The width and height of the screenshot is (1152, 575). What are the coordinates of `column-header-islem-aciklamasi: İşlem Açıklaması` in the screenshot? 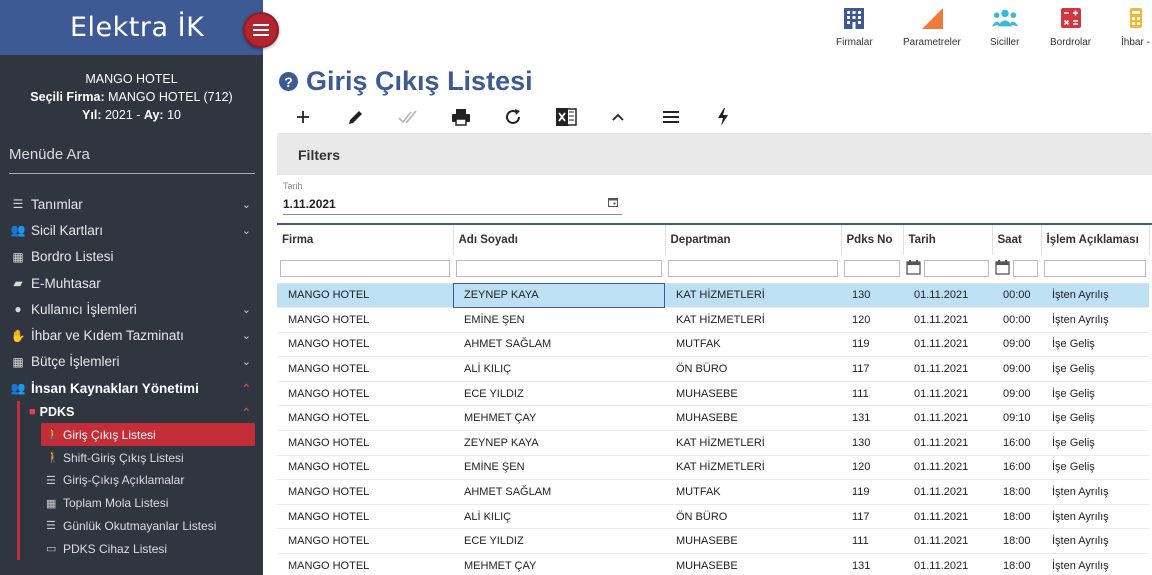 It's located at (1095, 240).